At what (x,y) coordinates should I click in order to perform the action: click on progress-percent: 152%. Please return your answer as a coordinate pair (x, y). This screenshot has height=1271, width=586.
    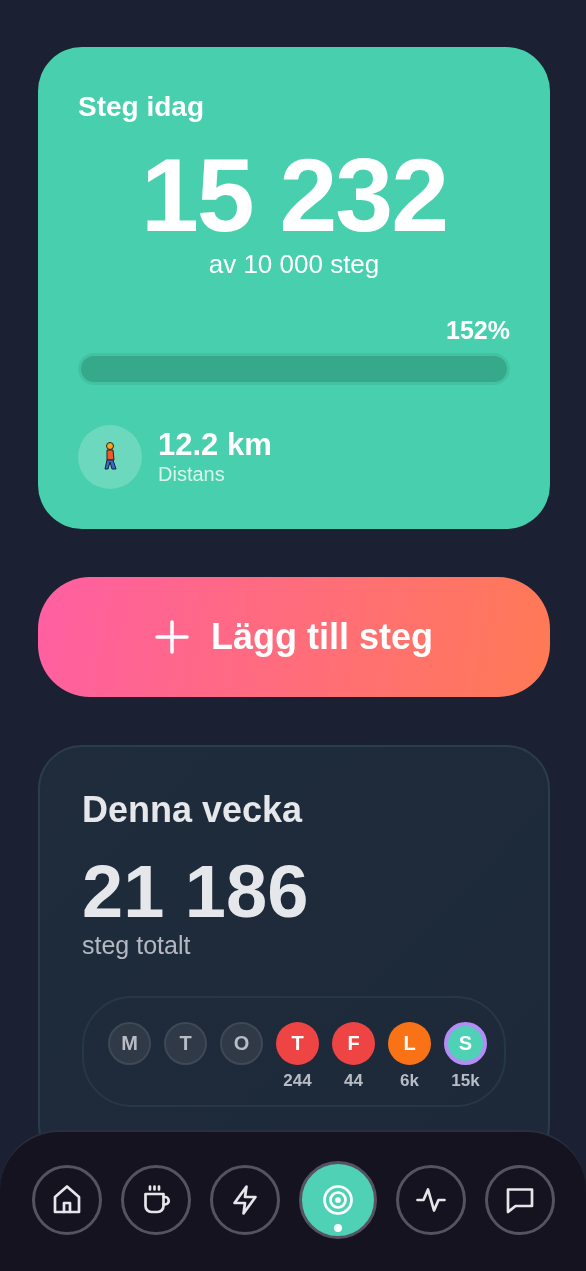
    Looking at the image, I should click on (478, 330).